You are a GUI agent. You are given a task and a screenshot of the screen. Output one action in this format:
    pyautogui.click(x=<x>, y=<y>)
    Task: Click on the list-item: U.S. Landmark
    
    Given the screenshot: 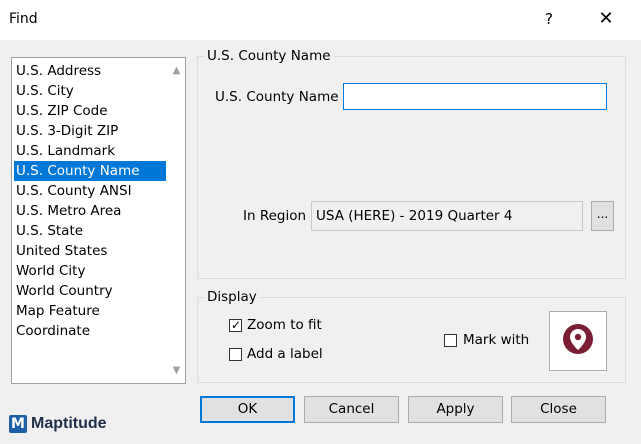 What is the action you would take?
    pyautogui.click(x=90, y=151)
    